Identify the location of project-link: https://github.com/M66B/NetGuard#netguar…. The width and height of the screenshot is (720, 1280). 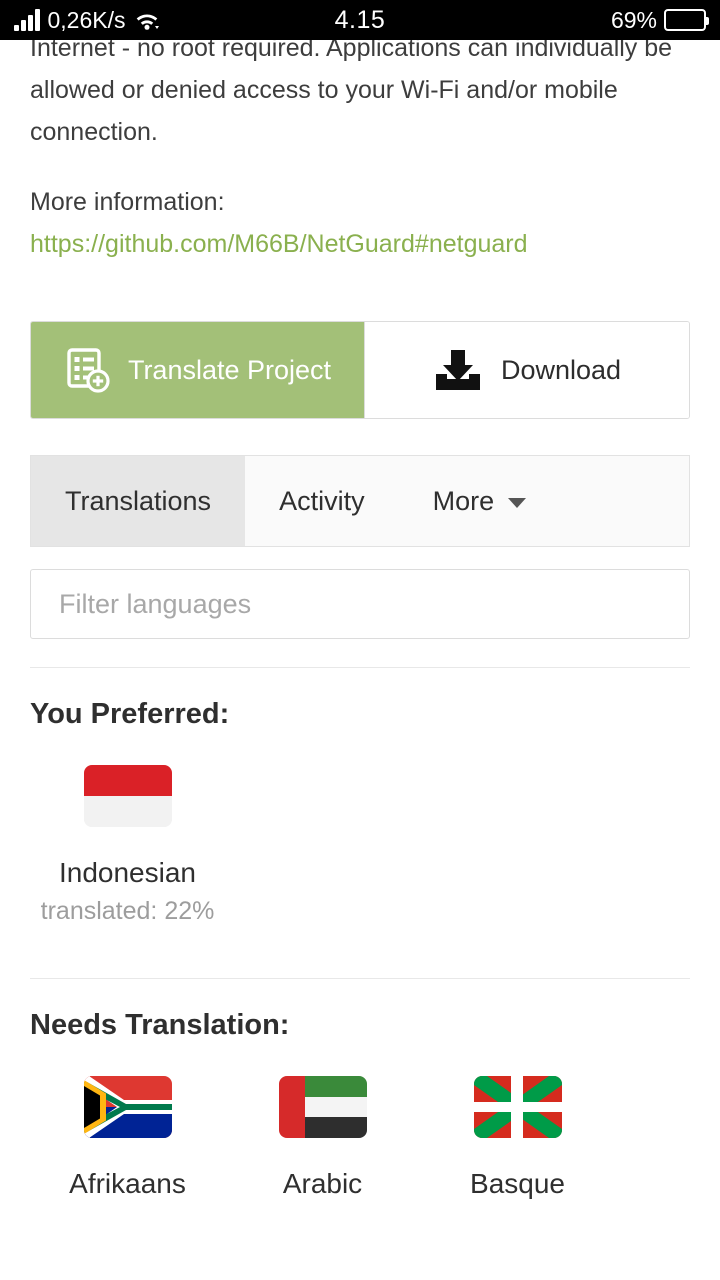
(360, 244).